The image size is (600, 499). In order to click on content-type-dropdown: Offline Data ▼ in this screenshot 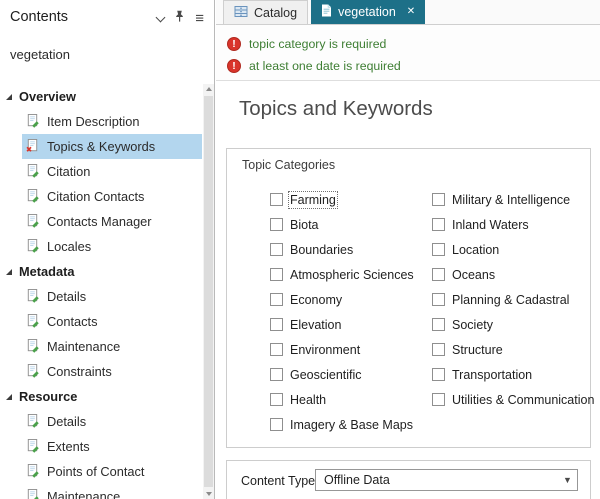, I will do `click(446, 480)`.